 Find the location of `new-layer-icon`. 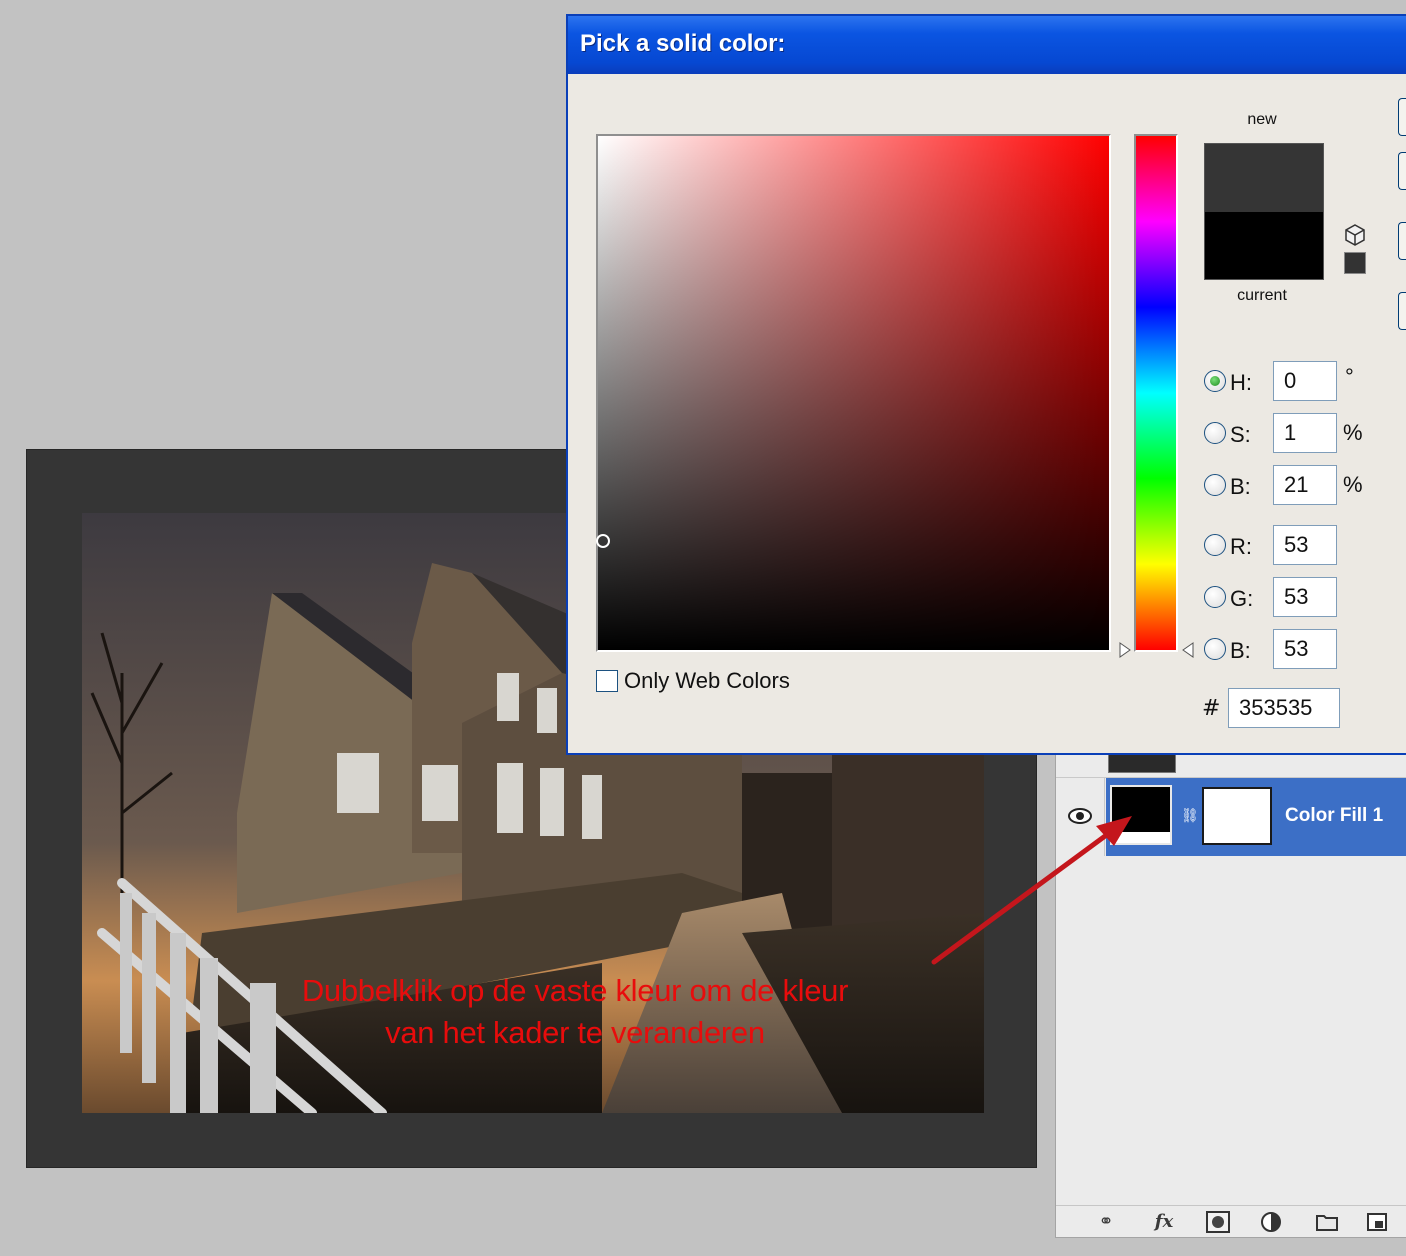

new-layer-icon is located at coordinates (1377, 1222).